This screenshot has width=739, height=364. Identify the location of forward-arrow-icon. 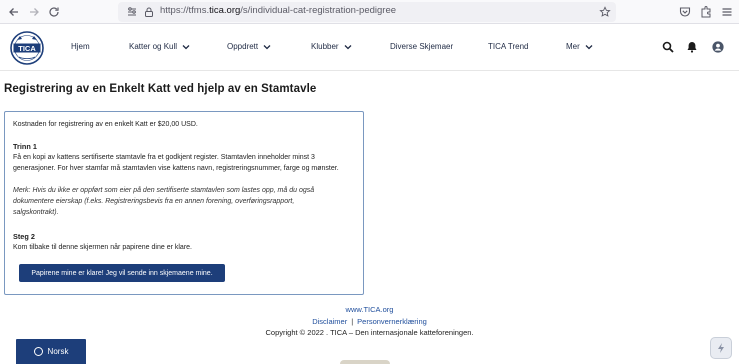
(34, 12).